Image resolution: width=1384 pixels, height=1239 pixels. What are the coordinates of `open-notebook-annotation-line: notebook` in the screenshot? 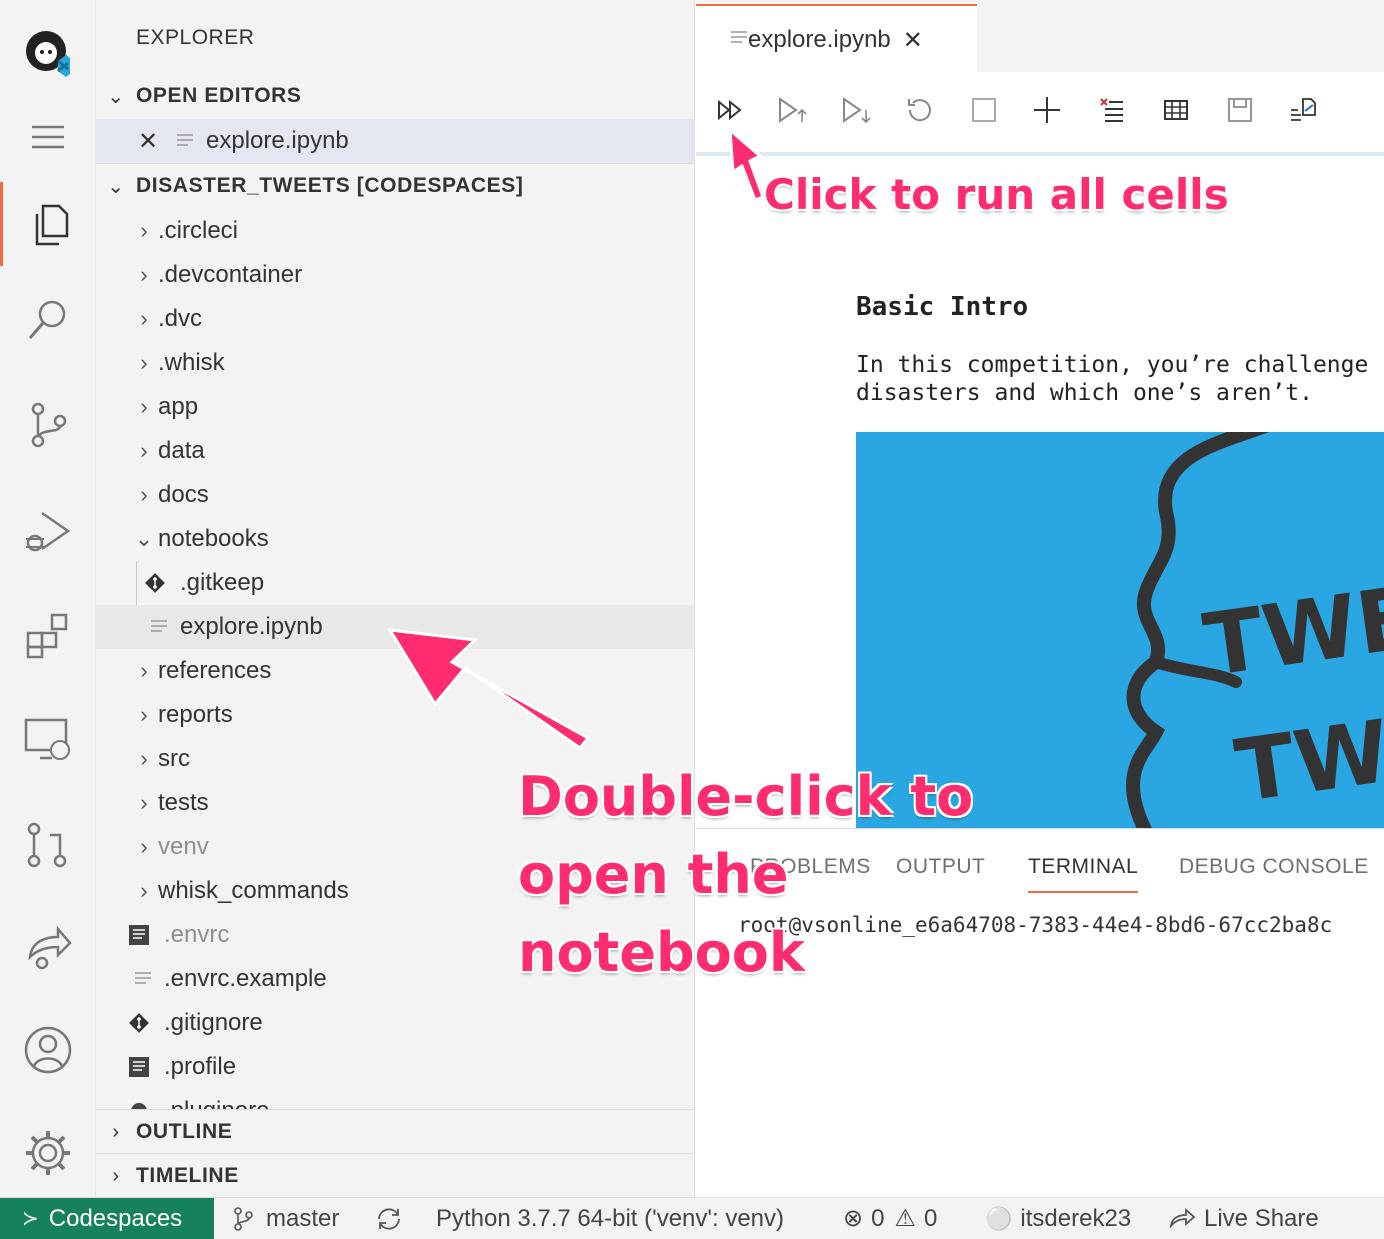 It's located at (661, 952).